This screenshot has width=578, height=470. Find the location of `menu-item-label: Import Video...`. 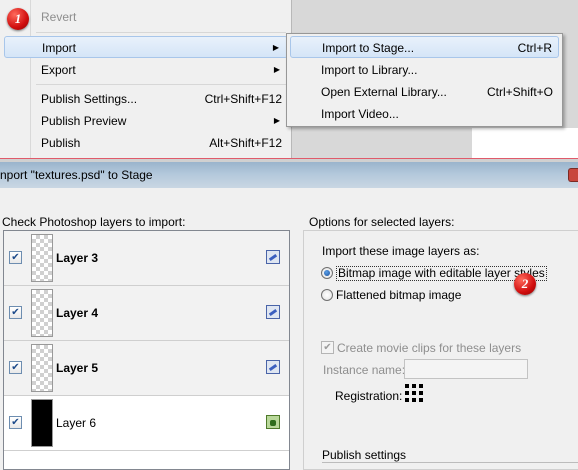

menu-item-label: Import Video... is located at coordinates (360, 114).